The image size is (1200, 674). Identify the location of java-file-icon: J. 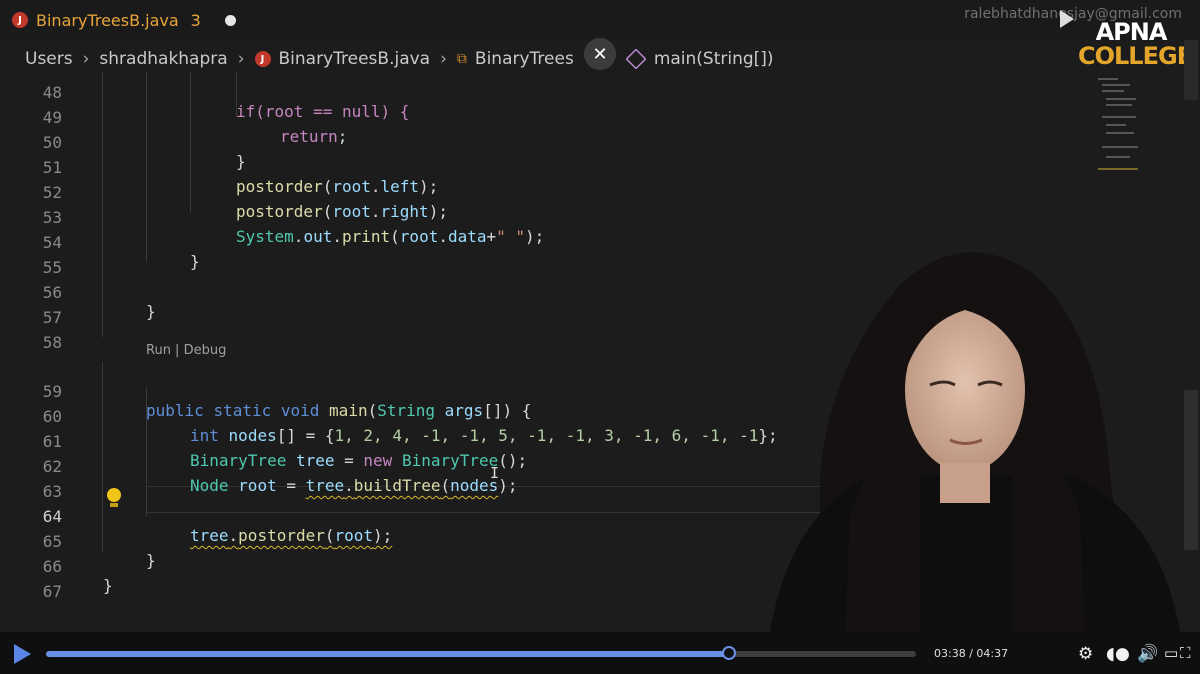
(20, 20).